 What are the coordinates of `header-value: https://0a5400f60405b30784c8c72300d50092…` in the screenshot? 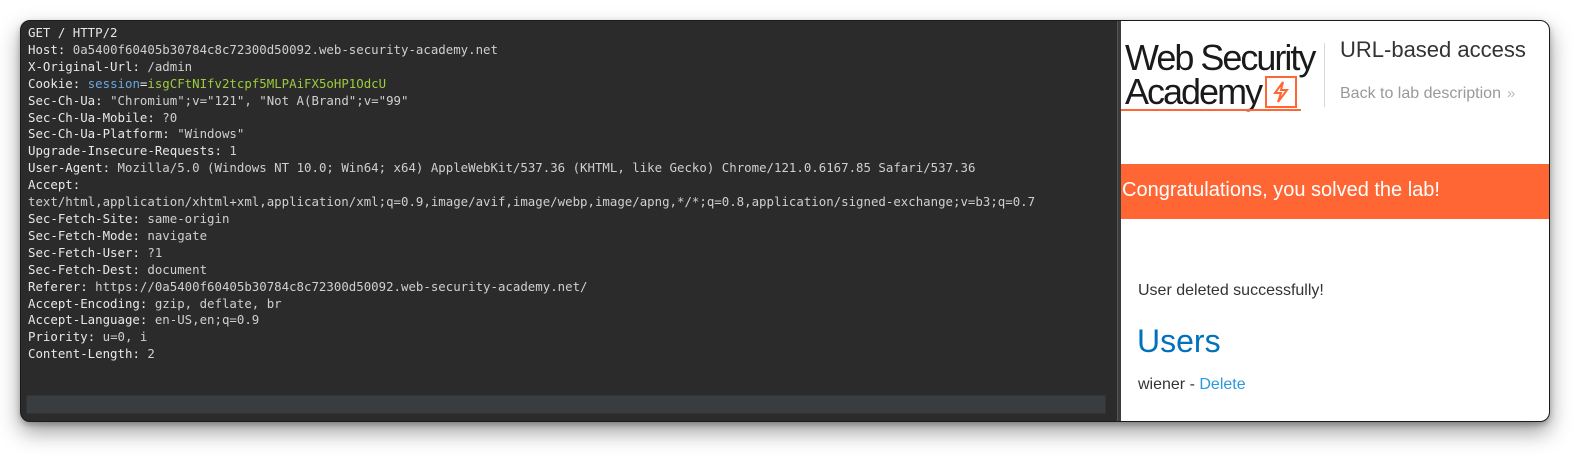 It's located at (341, 286).